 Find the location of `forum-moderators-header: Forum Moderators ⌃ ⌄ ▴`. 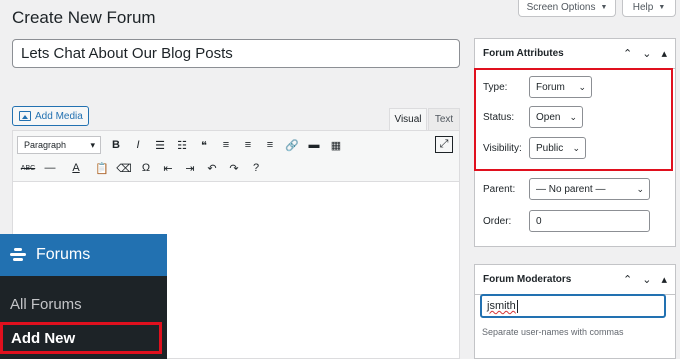

forum-moderators-header: Forum Moderators ⌃ ⌄ ▴ is located at coordinates (575, 280).